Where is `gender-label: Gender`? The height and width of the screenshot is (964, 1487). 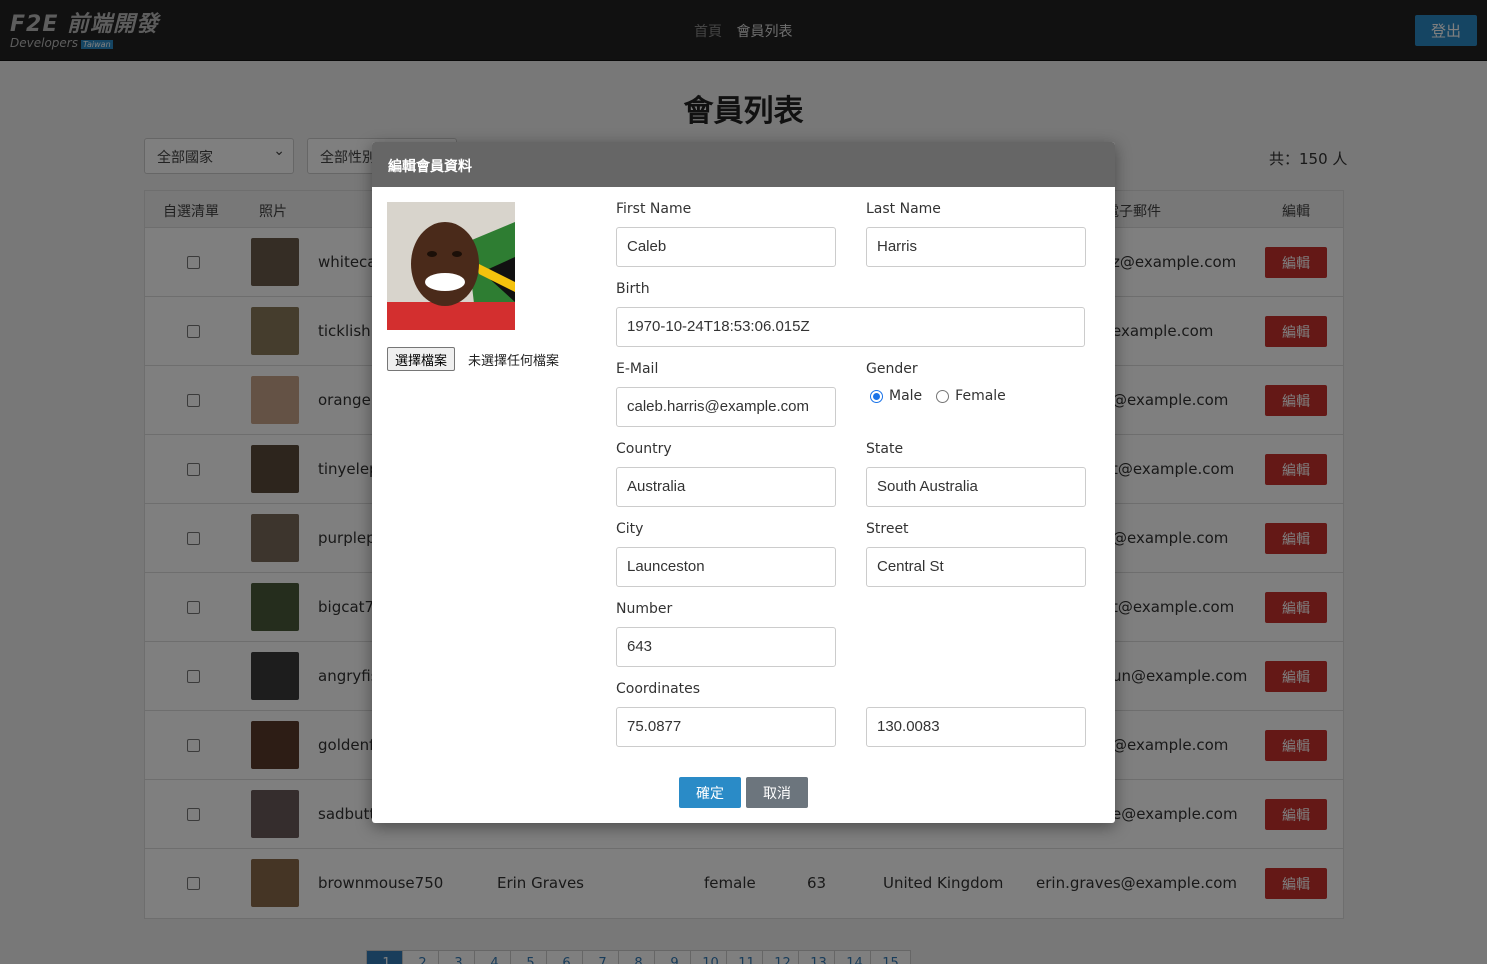 gender-label: Gender is located at coordinates (892, 369).